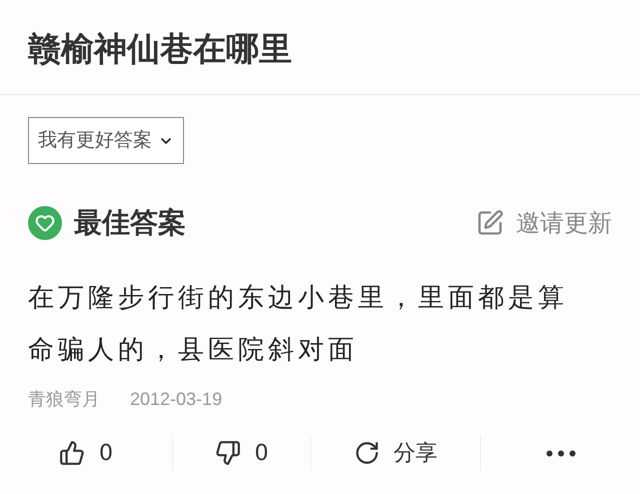 This screenshot has width=640, height=494. What do you see at coordinates (490, 223) in the screenshot?
I see `edit-icon` at bounding box center [490, 223].